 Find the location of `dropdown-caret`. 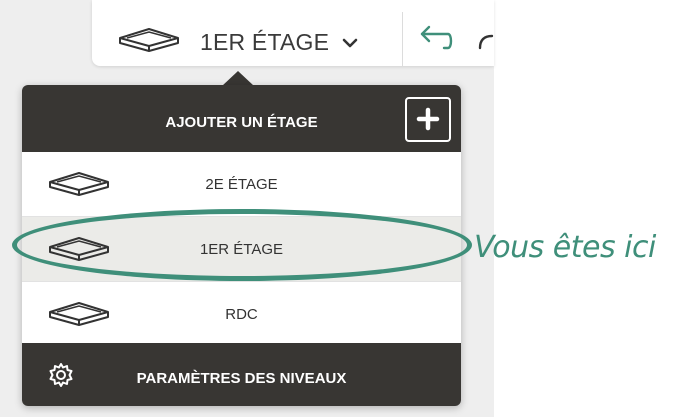

dropdown-caret is located at coordinates (238, 78).